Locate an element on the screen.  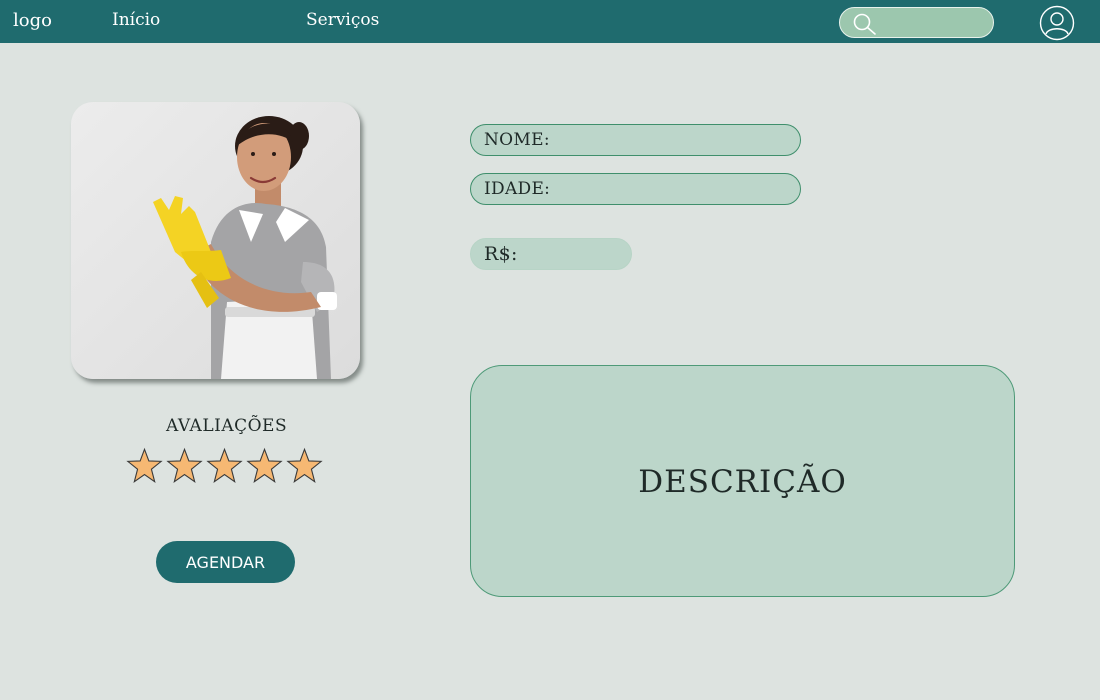
profile-photo is located at coordinates (215, 240).